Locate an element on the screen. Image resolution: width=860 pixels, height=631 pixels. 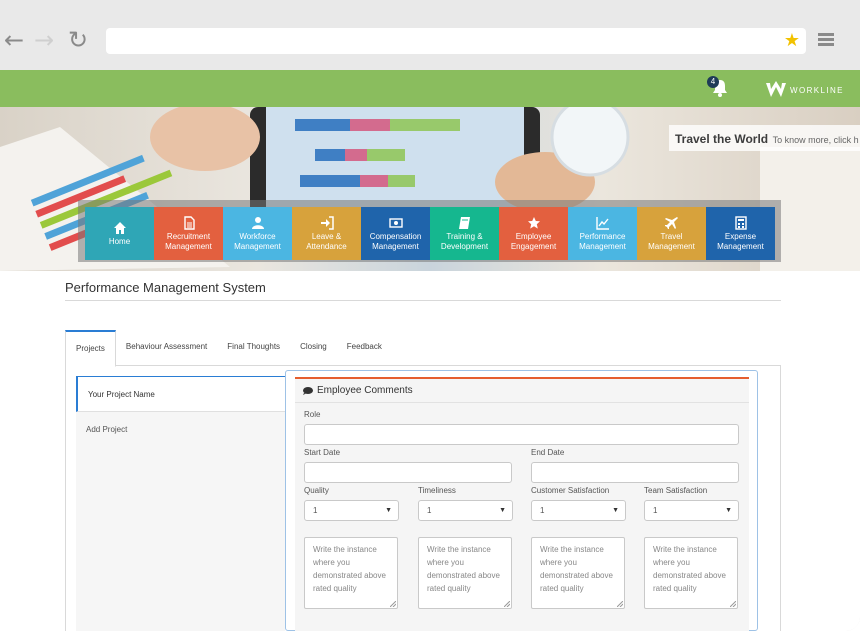
module-leave-attendance: Leave & Attendance is located at coordinates (326, 233).